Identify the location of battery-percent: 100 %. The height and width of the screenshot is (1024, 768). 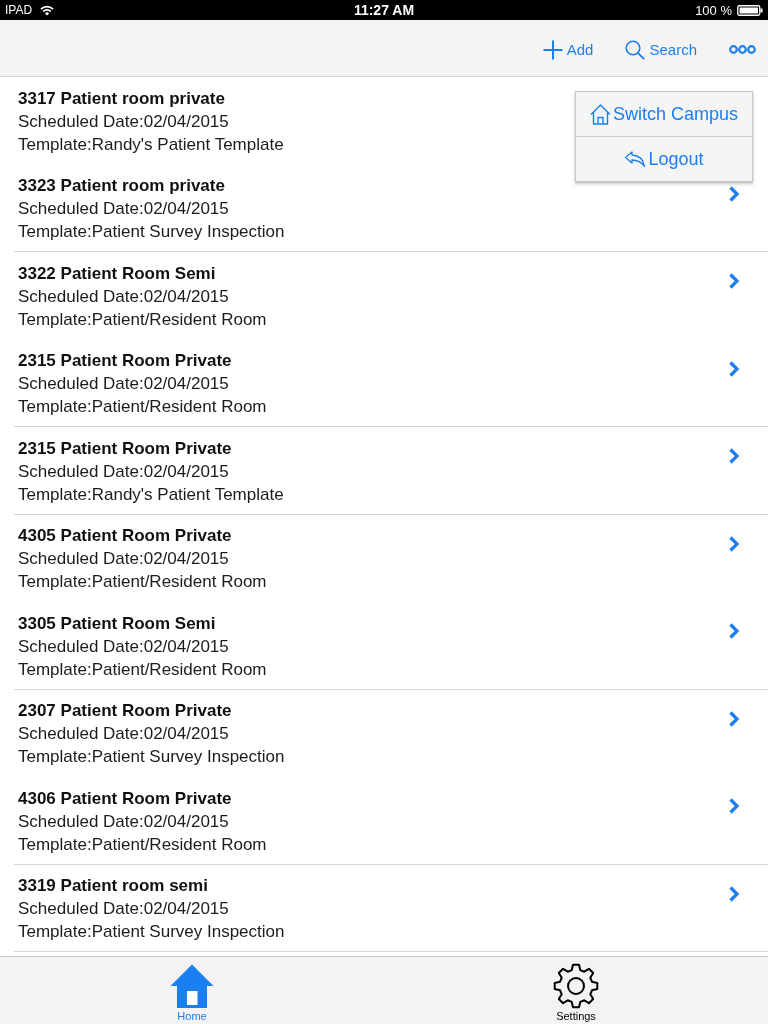
(713, 10).